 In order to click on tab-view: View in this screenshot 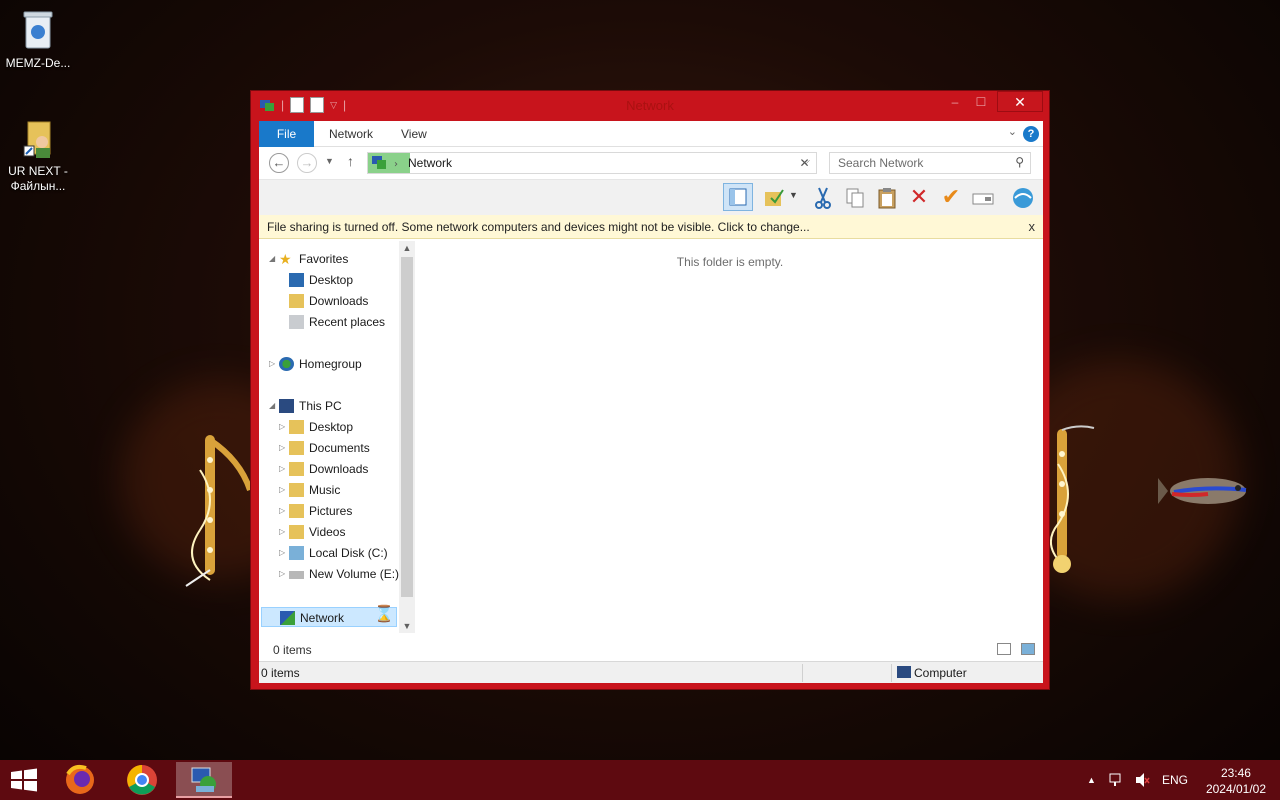, I will do `click(414, 134)`.